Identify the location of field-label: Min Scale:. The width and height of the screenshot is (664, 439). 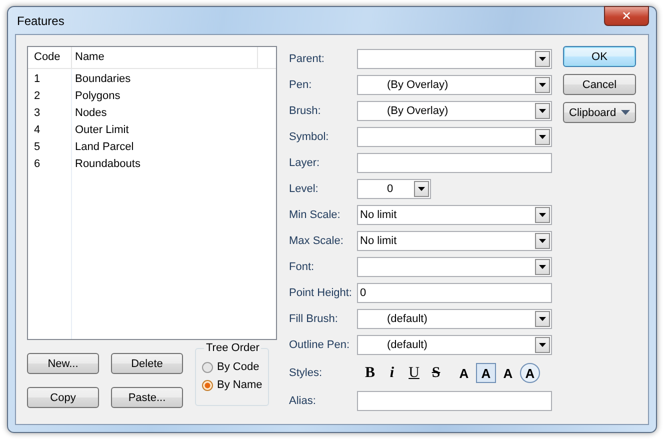
(315, 215).